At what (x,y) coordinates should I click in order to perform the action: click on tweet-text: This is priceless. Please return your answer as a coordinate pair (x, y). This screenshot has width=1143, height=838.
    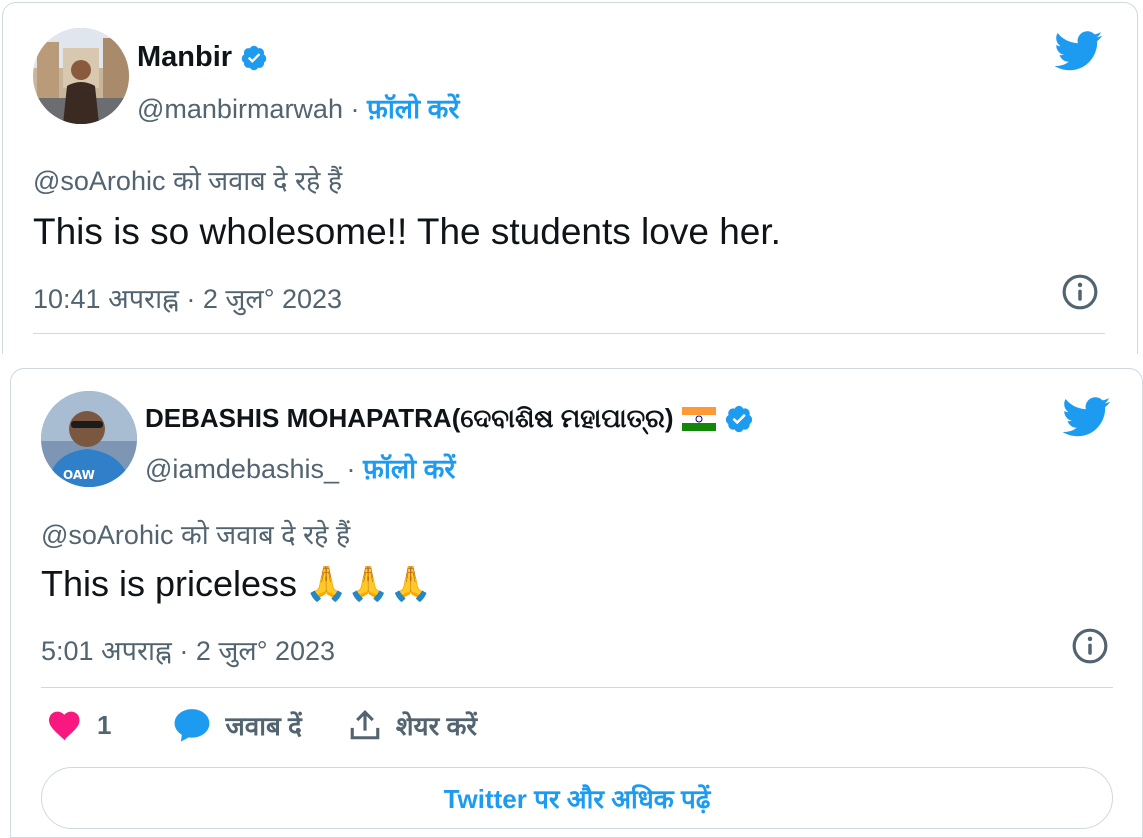
    Looking at the image, I should click on (169, 583).